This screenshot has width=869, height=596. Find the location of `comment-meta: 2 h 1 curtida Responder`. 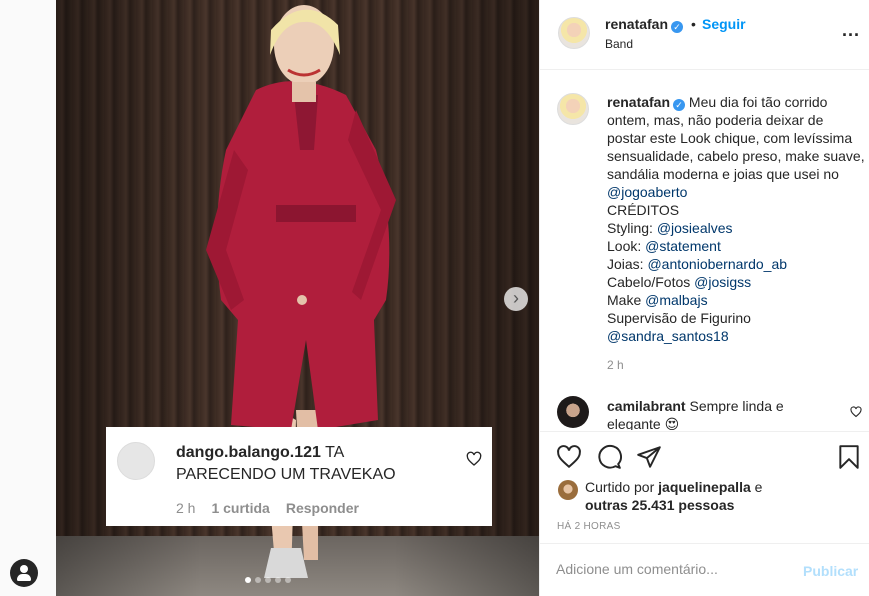

comment-meta: 2 h 1 curtida Responder is located at coordinates (267, 508).